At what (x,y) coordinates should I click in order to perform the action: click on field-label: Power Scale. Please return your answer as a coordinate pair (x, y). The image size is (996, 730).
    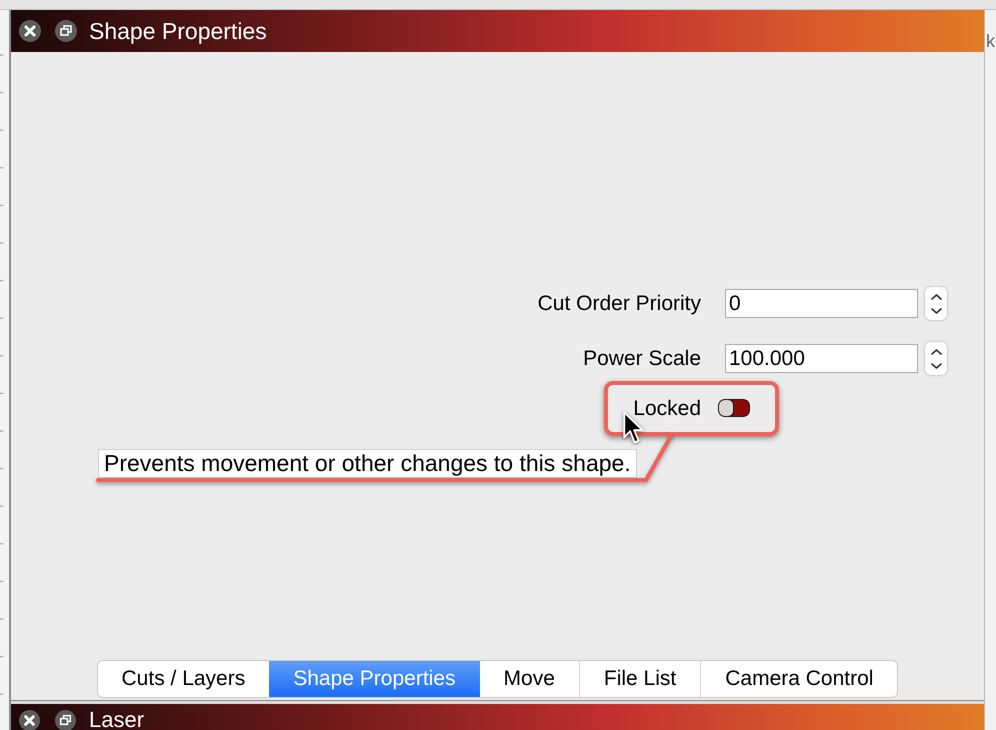
    Looking at the image, I should click on (642, 358).